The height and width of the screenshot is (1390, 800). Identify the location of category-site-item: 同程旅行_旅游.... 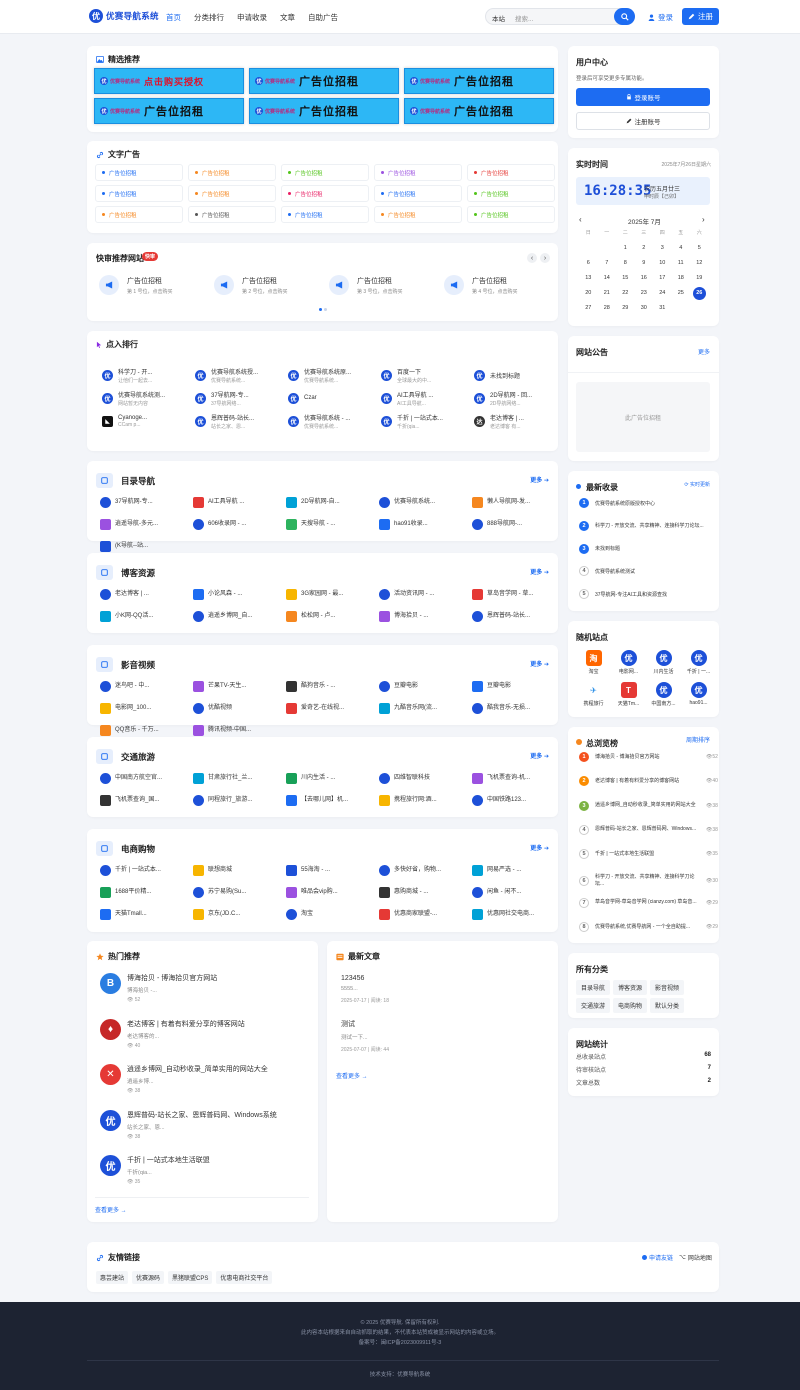
(239, 800).